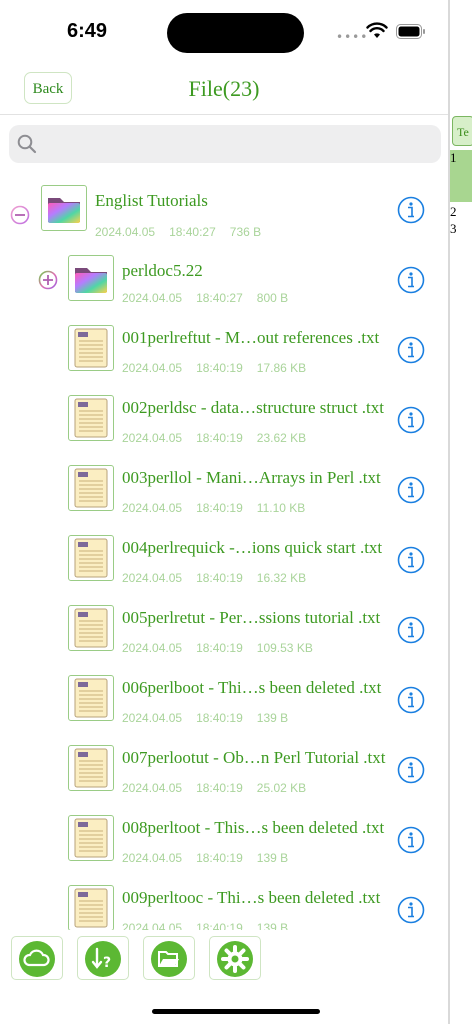 The width and height of the screenshot is (472, 1024). I want to click on file-meta: 2024.04.05 18:40:19 17.86 KB, so click(221, 368).